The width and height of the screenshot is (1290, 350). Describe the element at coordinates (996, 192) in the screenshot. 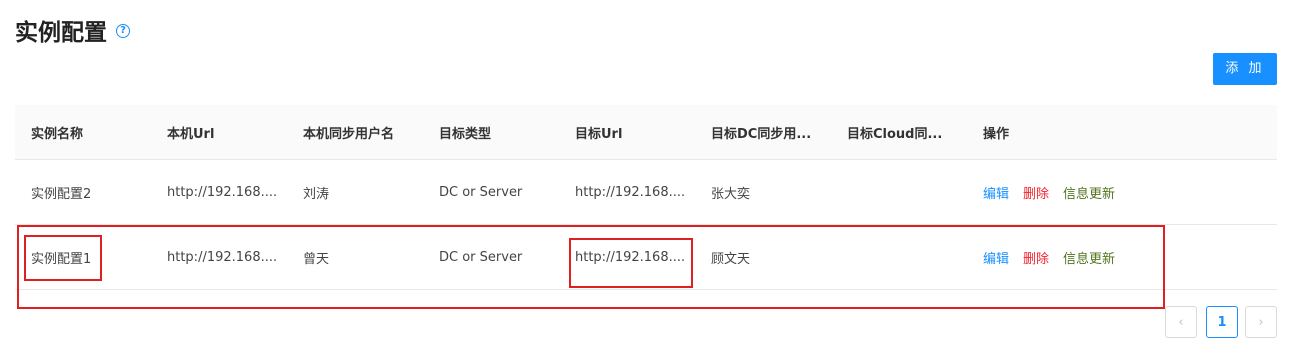

I see `edit-link: 编辑` at that location.